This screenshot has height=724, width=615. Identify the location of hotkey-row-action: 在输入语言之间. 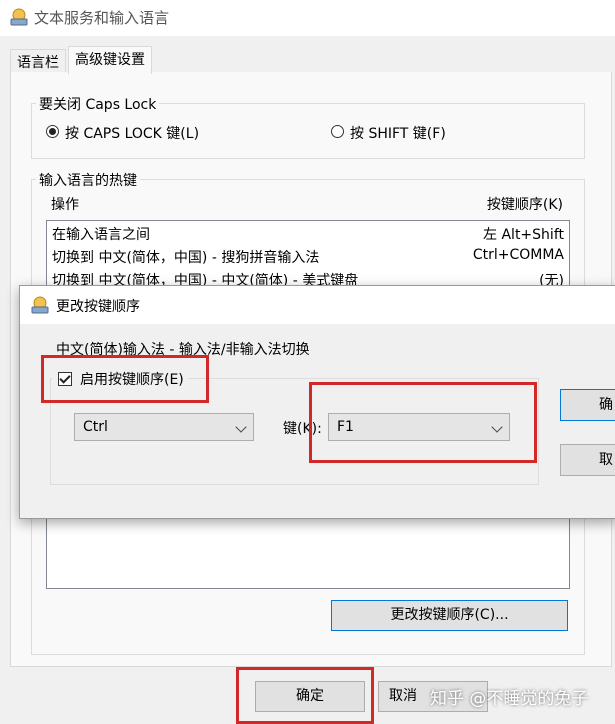
(101, 234).